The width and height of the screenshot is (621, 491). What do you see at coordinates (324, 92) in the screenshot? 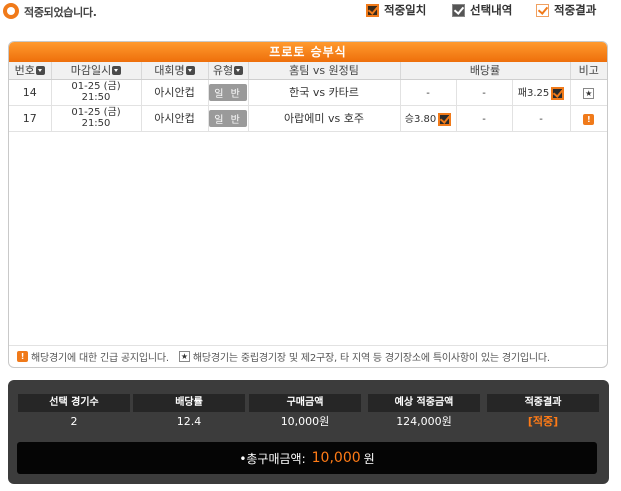
I see `row-teams: 한국 vs 카타르` at bounding box center [324, 92].